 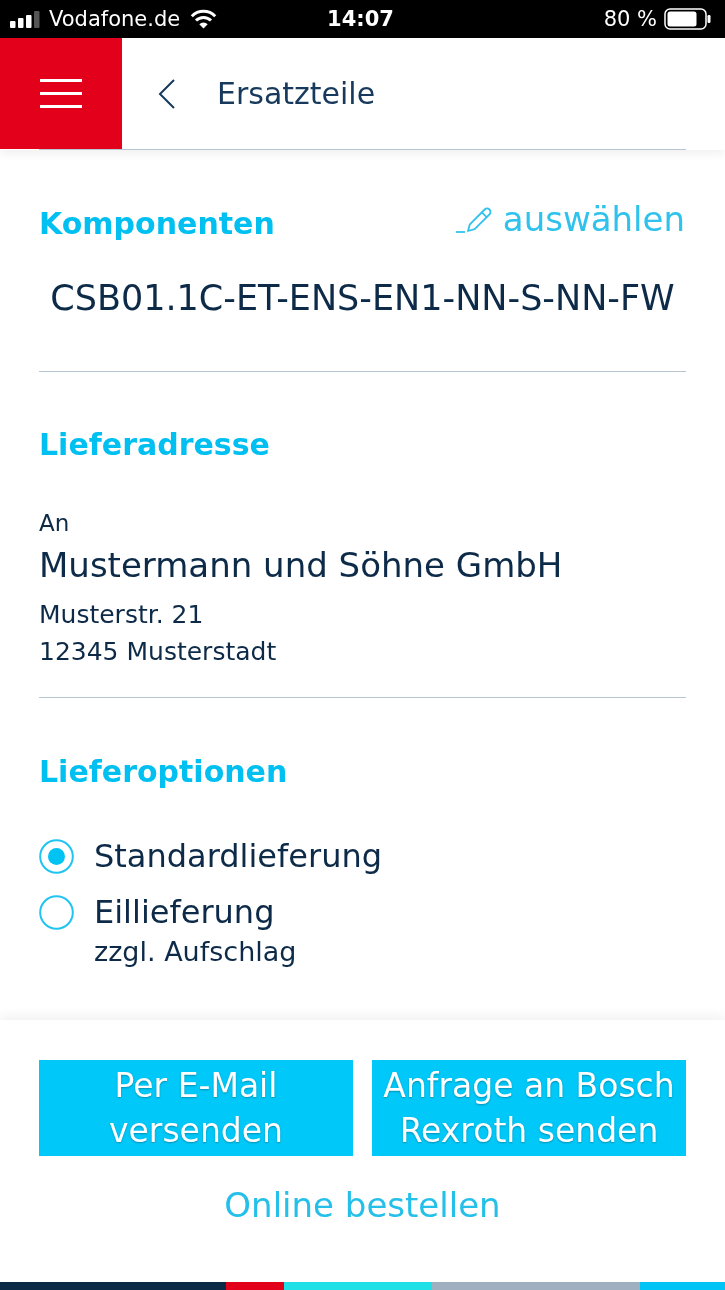 What do you see at coordinates (360, 19) in the screenshot?
I see `clock-time: 14:07` at bounding box center [360, 19].